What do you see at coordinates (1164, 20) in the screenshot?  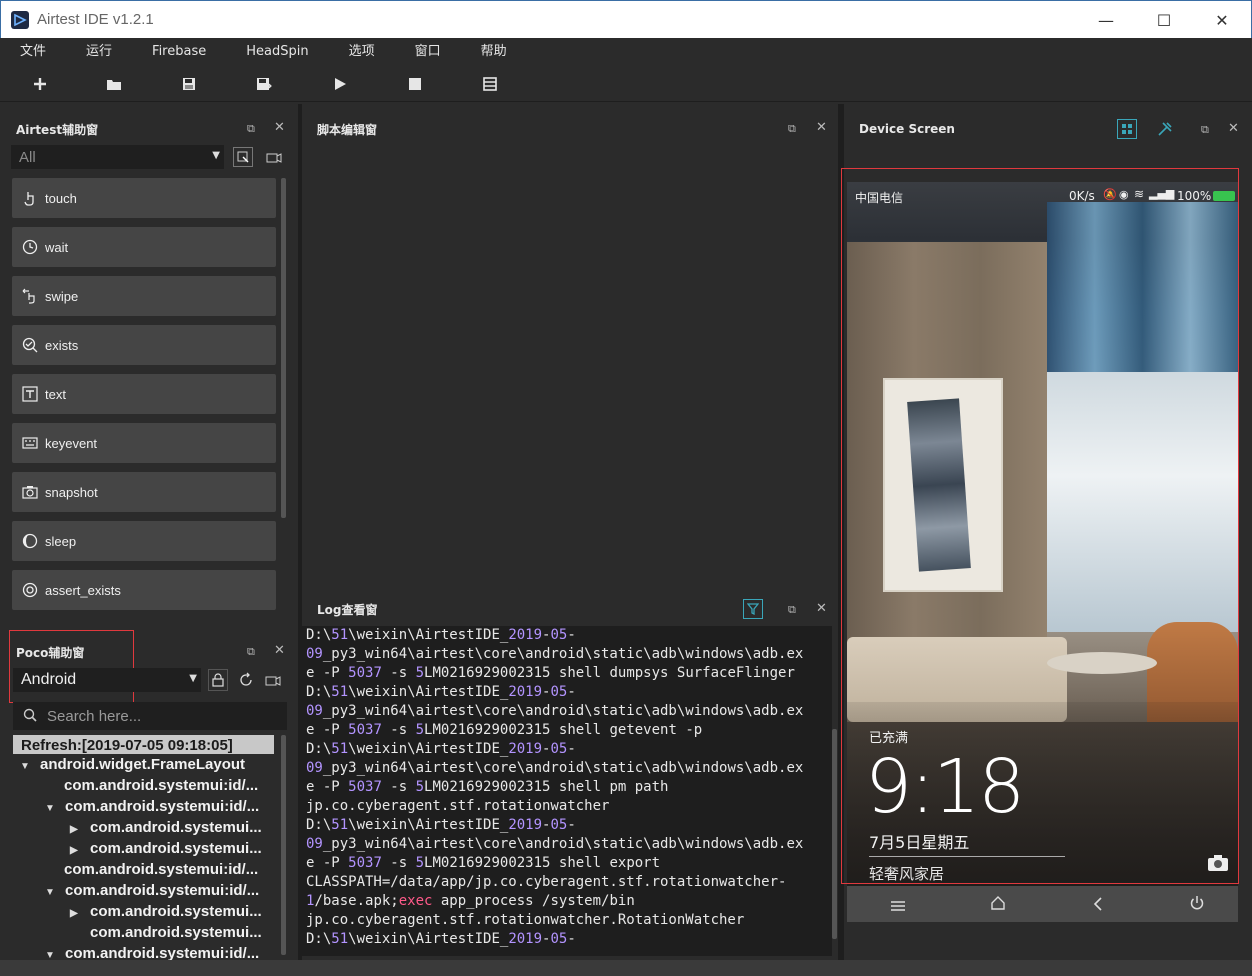 I see `maximize-button: ☐` at bounding box center [1164, 20].